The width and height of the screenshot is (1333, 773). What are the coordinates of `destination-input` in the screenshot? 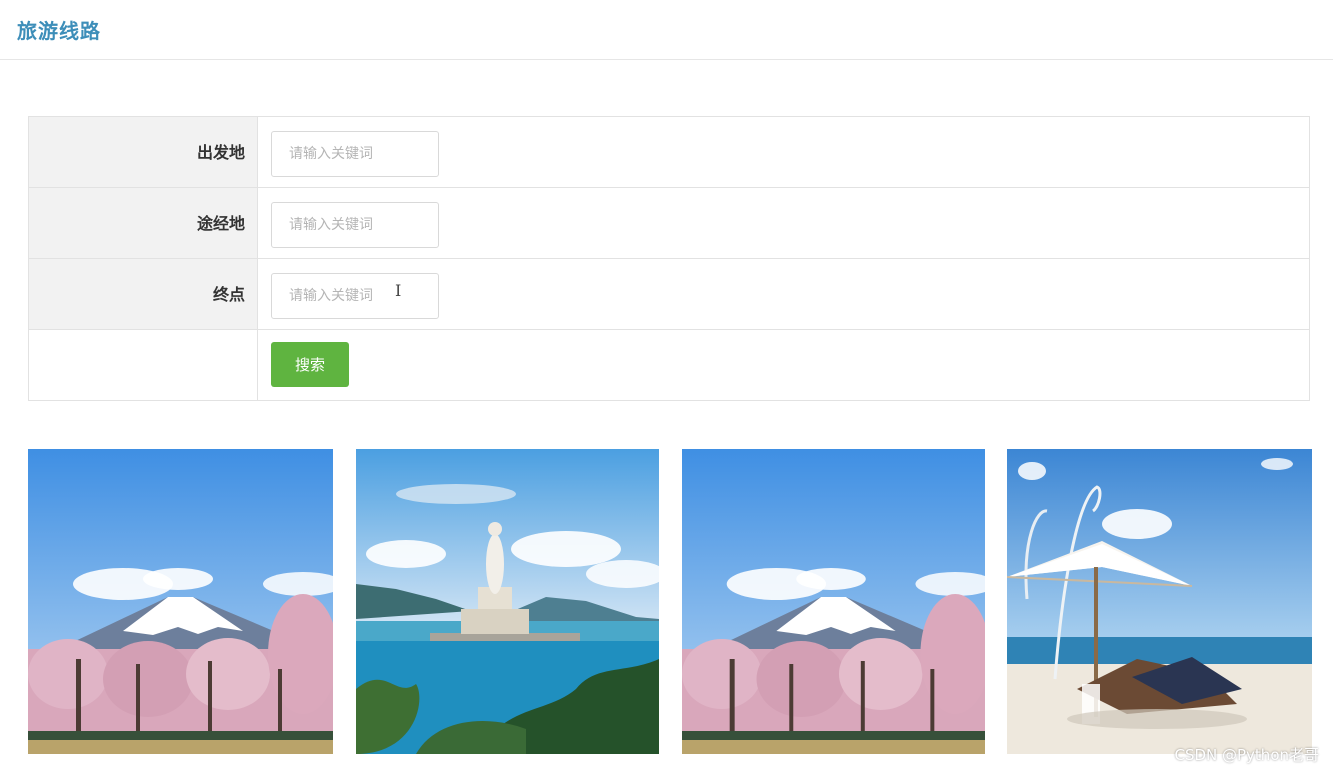 It's located at (355, 296).